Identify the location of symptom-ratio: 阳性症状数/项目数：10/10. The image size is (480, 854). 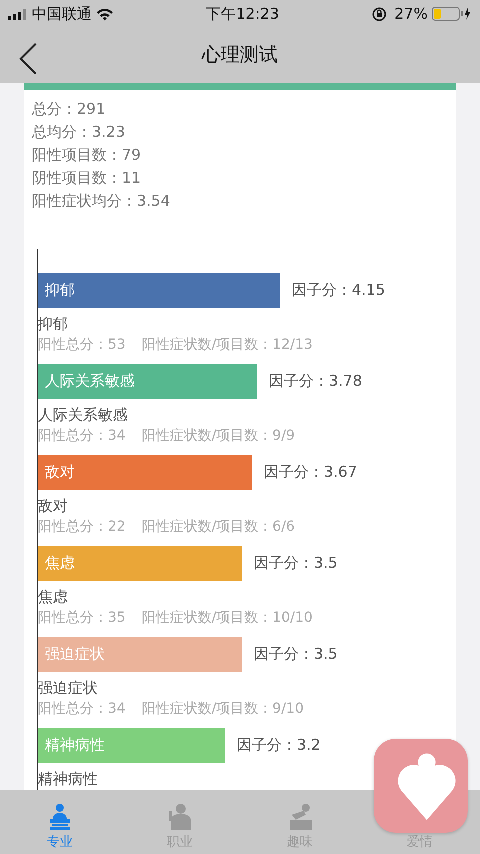
(227, 618).